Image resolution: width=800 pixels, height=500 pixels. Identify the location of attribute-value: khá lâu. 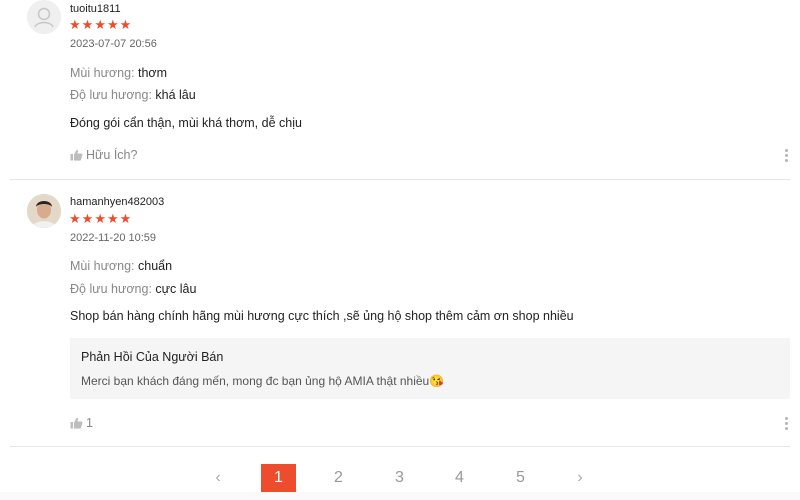
(175, 95).